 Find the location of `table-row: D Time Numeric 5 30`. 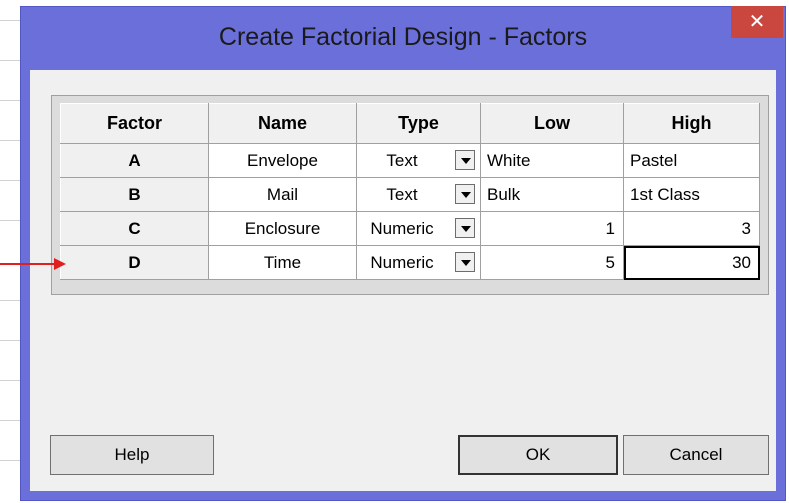

table-row: D Time Numeric 5 30 is located at coordinates (410, 262).